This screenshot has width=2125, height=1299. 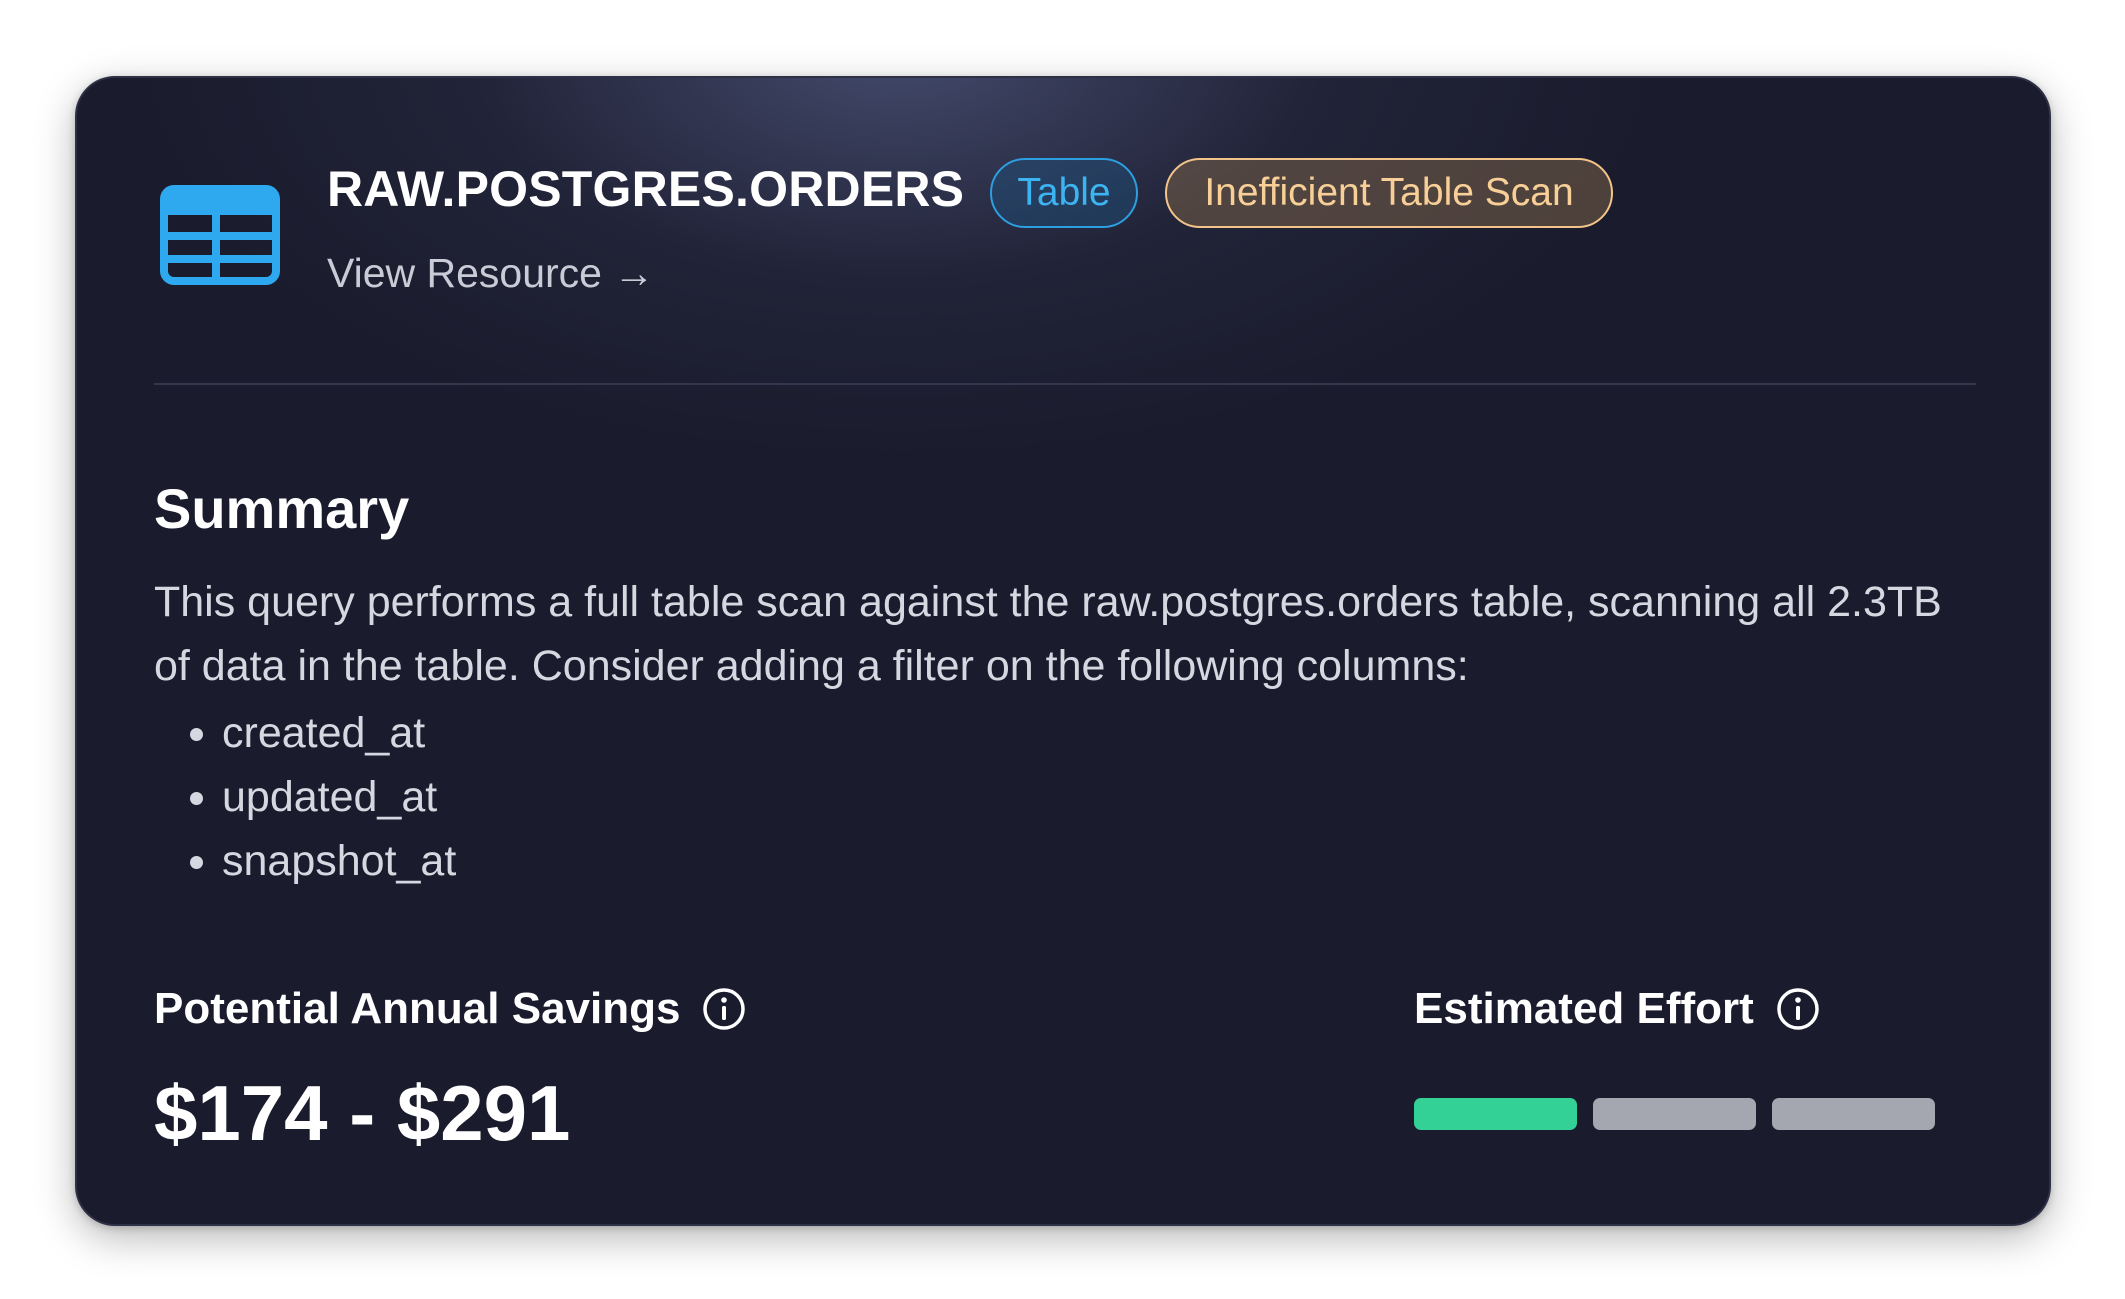 What do you see at coordinates (339, 861) in the screenshot?
I see `list-item: snapshot_at` at bounding box center [339, 861].